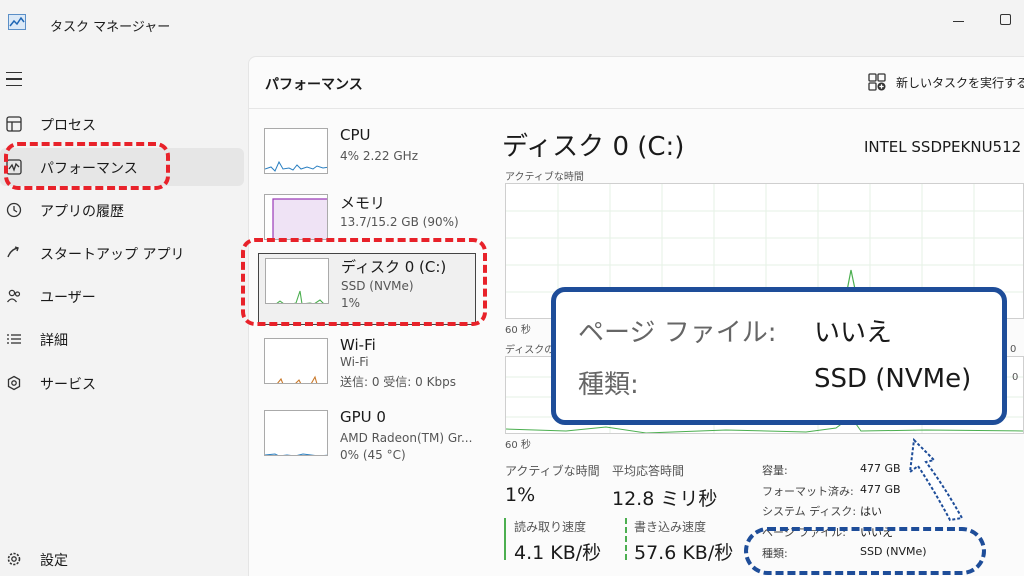 The height and width of the screenshot is (576, 1024). I want to click on device-usage: 0% (45 °C), so click(373, 455).